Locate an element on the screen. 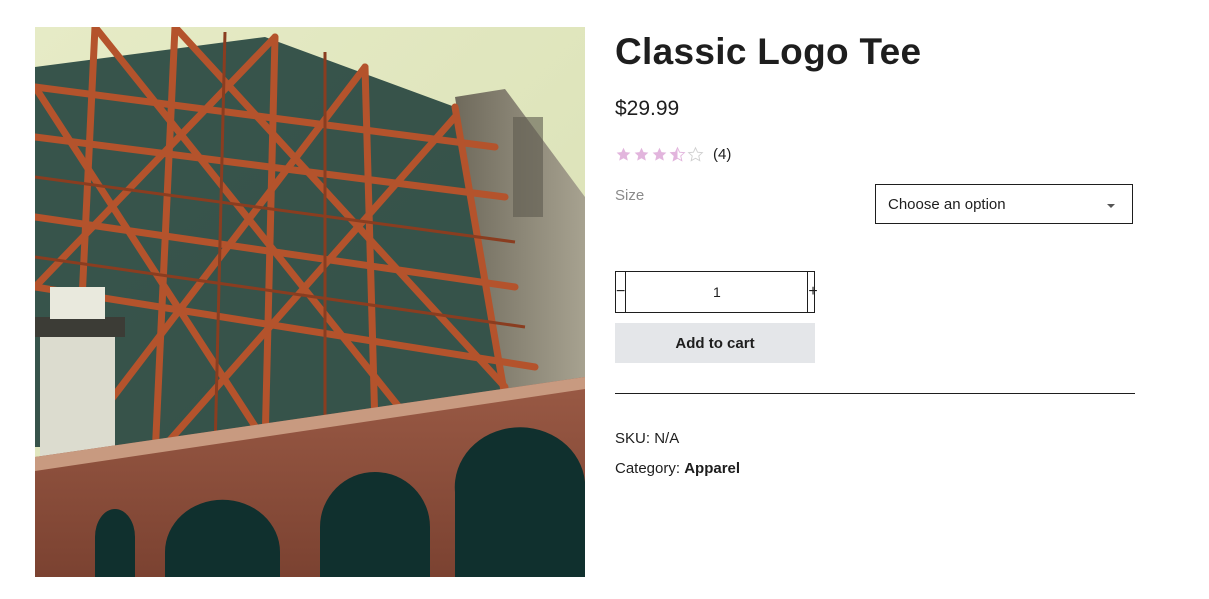  add-to-cart-button: Add to cart is located at coordinates (715, 343).